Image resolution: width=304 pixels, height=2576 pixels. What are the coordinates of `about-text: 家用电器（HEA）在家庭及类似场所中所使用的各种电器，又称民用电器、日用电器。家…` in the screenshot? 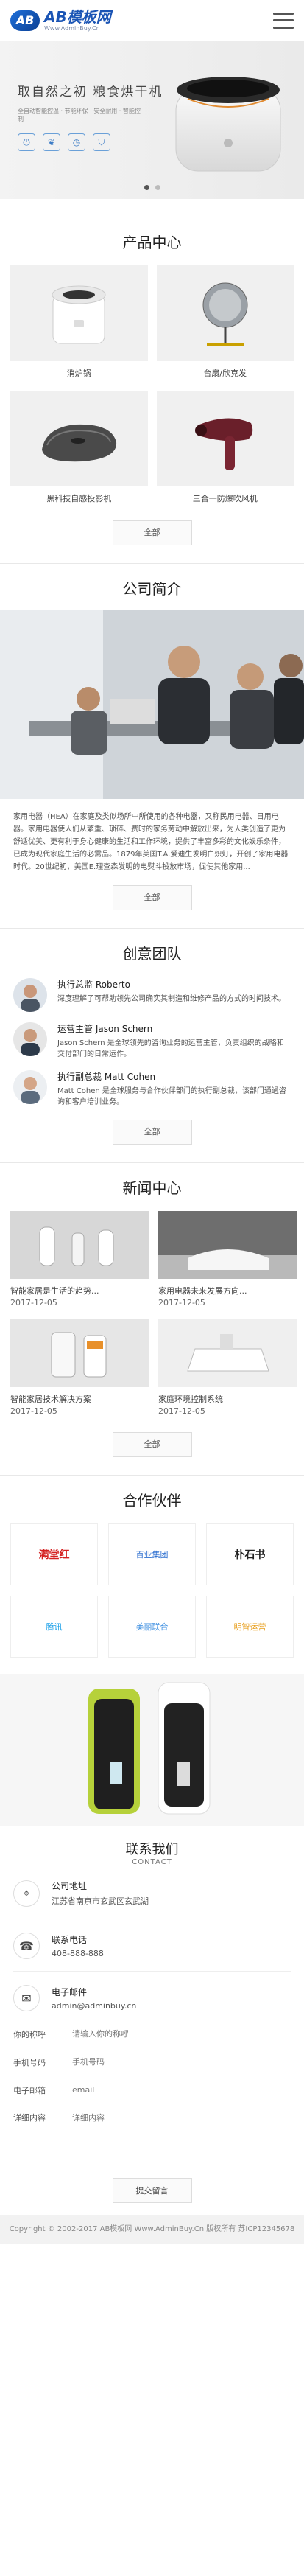 It's located at (151, 842).